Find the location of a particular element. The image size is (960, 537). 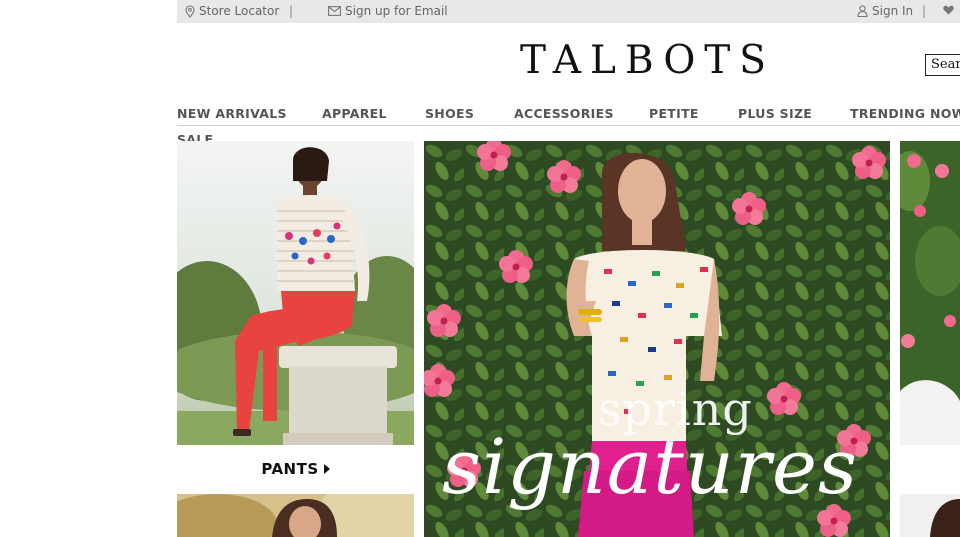

caret-right-icon is located at coordinates (326, 469).